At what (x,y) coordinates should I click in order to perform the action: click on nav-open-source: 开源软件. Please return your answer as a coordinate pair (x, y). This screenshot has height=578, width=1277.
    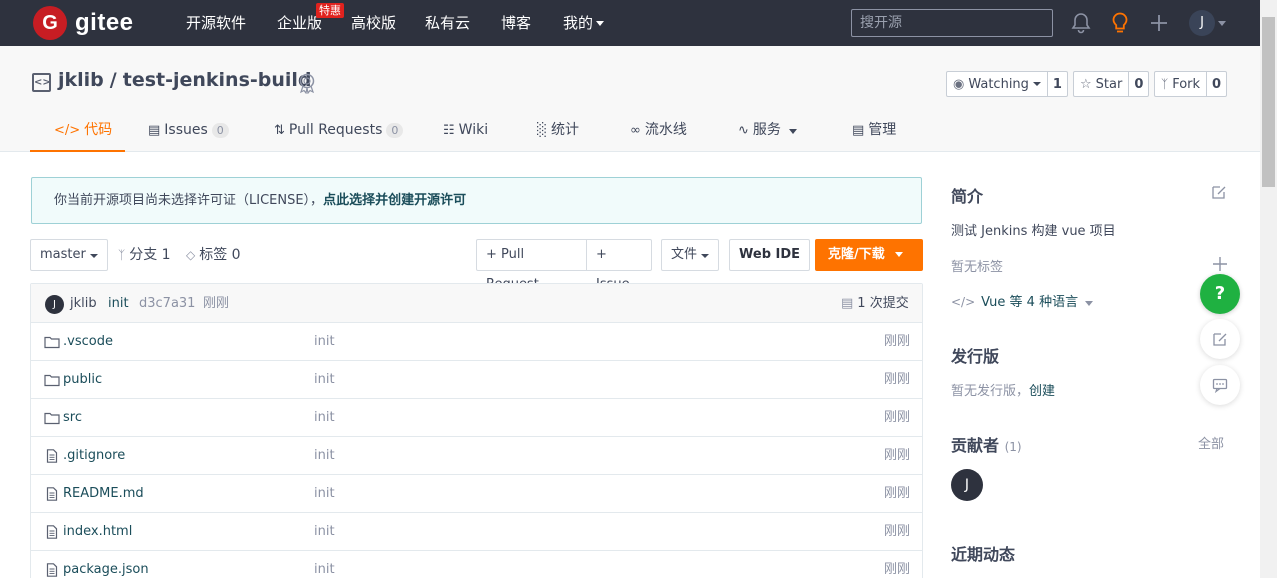
    Looking at the image, I should click on (216, 23).